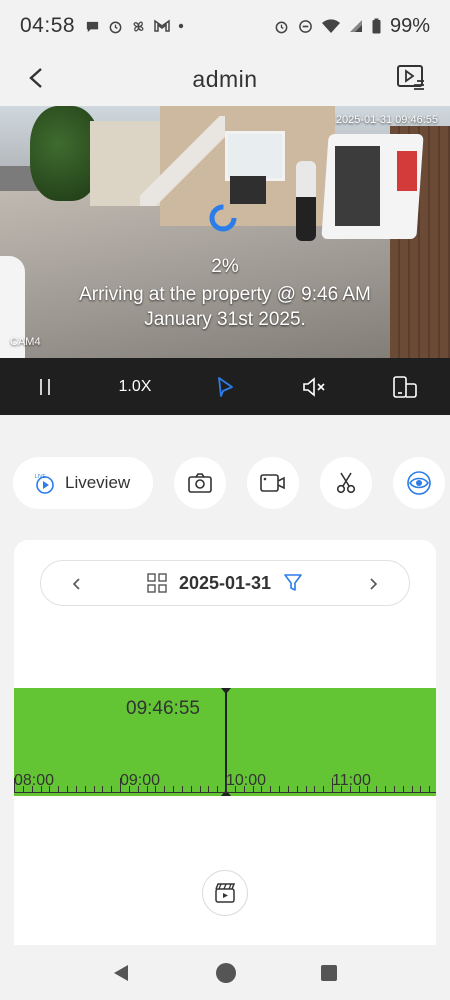  Describe the element at coordinates (25, 342) in the screenshot. I see `camera-name: CAM4` at that location.